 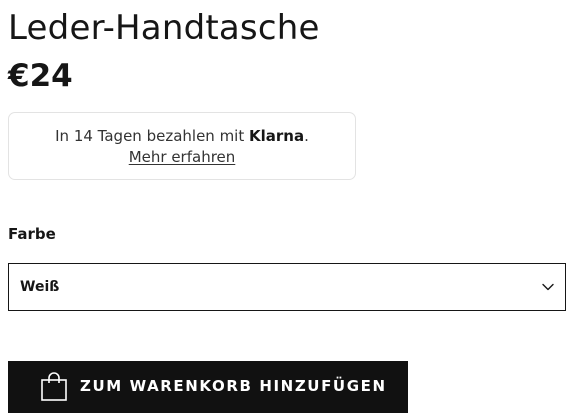 What do you see at coordinates (548, 287) in the screenshot?
I see `chevron-down-icon` at bounding box center [548, 287].